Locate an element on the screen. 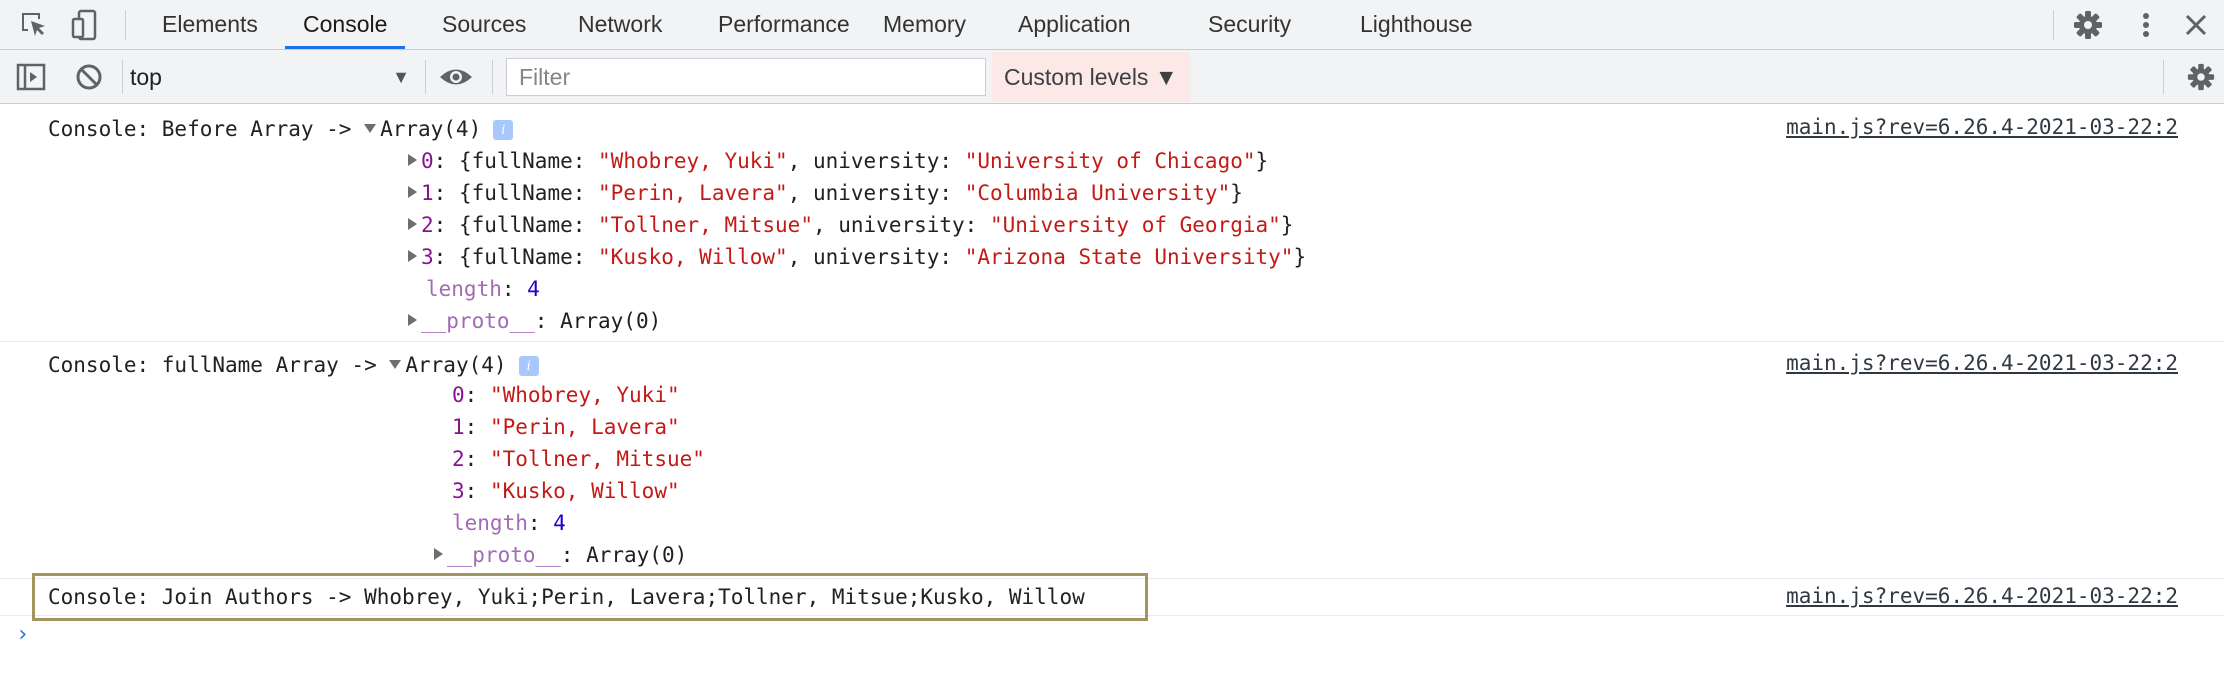 This screenshot has height=674, width=2224. close-icon is located at coordinates (2196, 25).